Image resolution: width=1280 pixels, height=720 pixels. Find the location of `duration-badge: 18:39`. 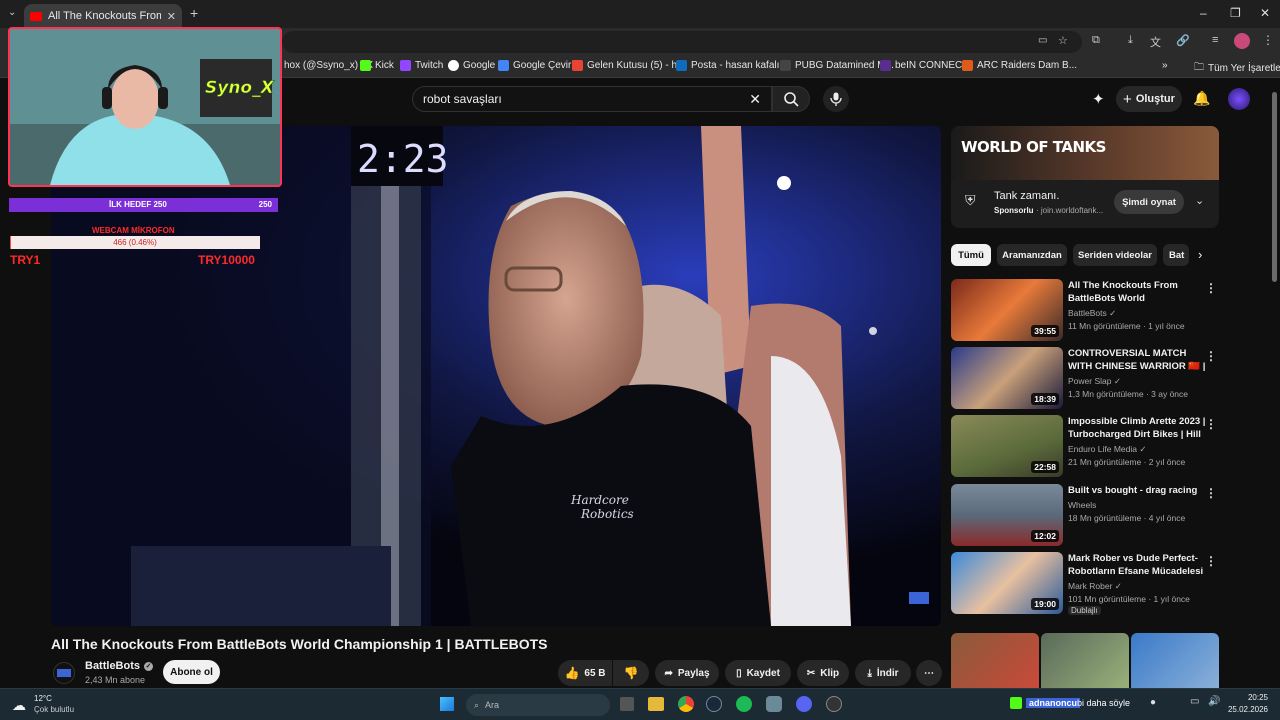

duration-badge: 18:39 is located at coordinates (1045, 399).